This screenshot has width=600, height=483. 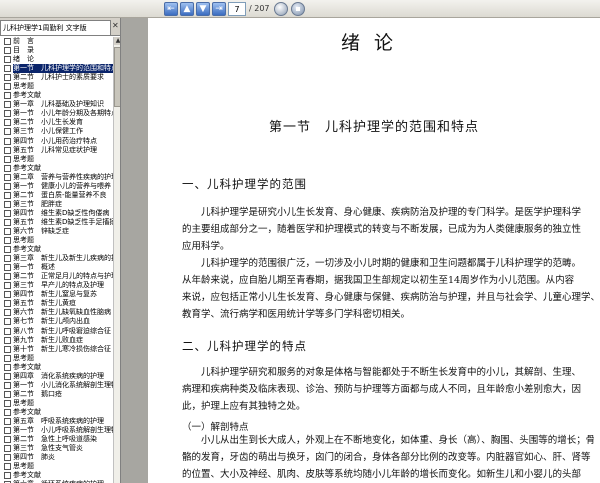 I want to click on bookmark-item: 前 言, so click(x=56, y=41).